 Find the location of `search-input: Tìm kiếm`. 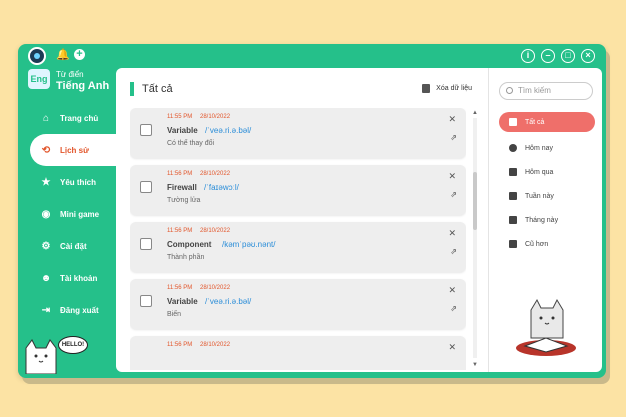

search-input: Tìm kiếm is located at coordinates (546, 91).